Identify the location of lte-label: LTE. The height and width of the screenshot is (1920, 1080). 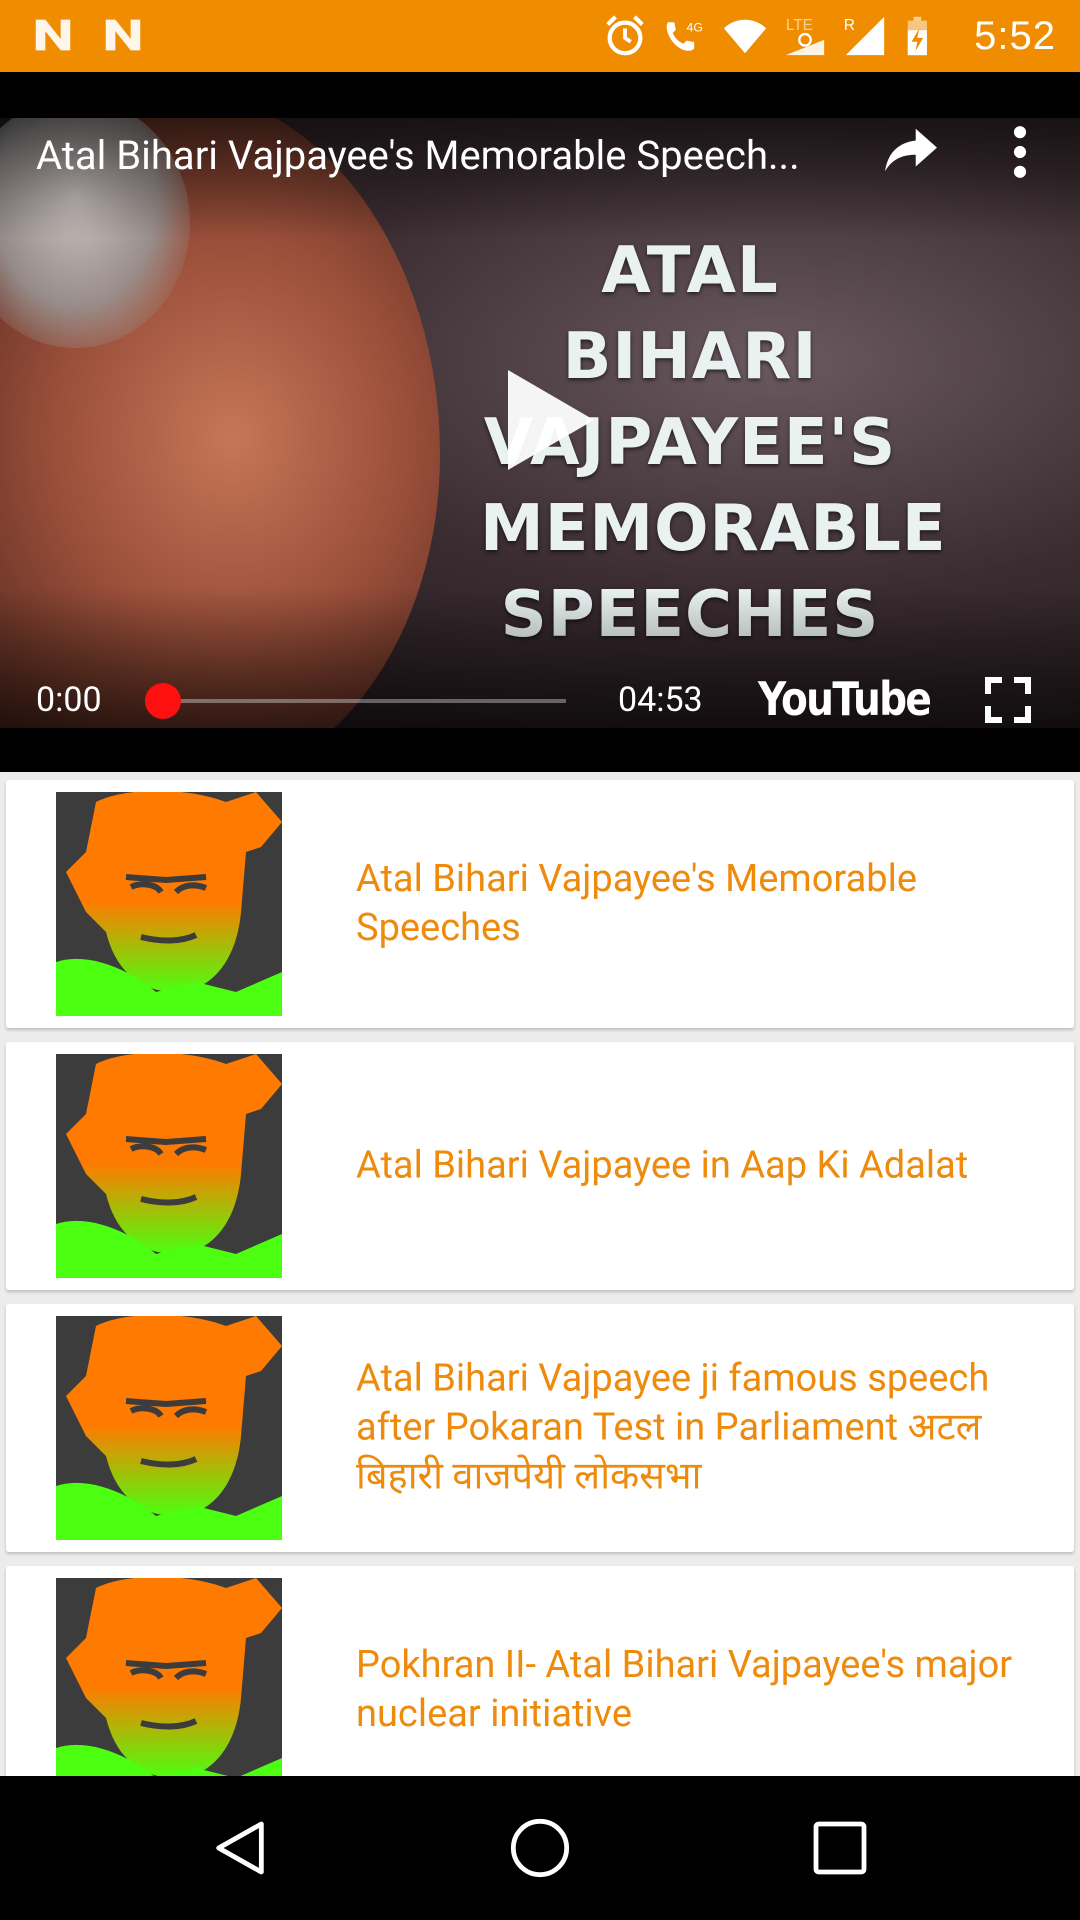
(799, 25).